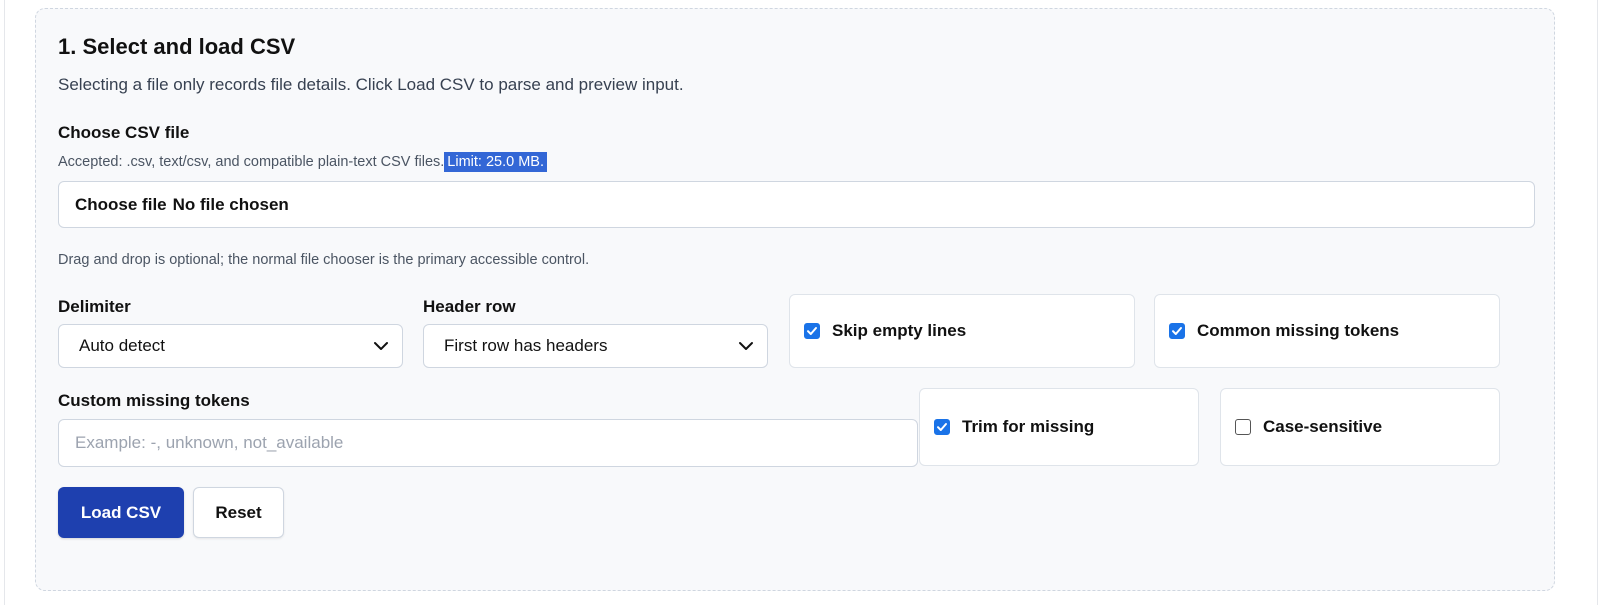  Describe the element at coordinates (122, 345) in the screenshot. I see `delimiter-value: Auto detect` at that location.